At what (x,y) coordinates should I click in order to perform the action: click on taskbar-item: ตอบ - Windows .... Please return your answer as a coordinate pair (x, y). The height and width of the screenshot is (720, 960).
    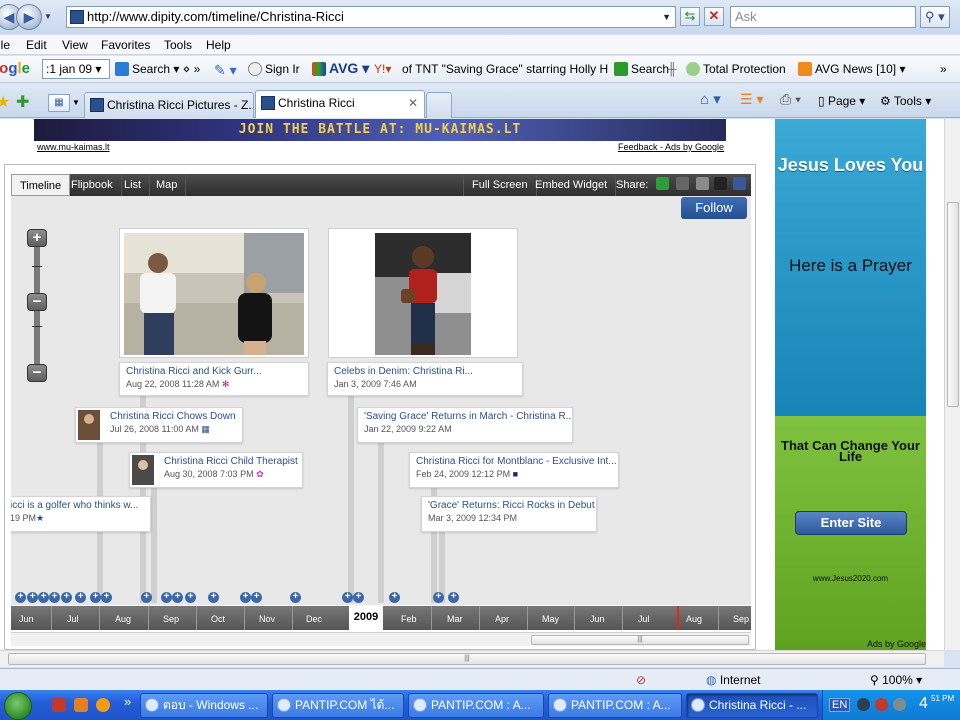
    Looking at the image, I should click on (204, 705).